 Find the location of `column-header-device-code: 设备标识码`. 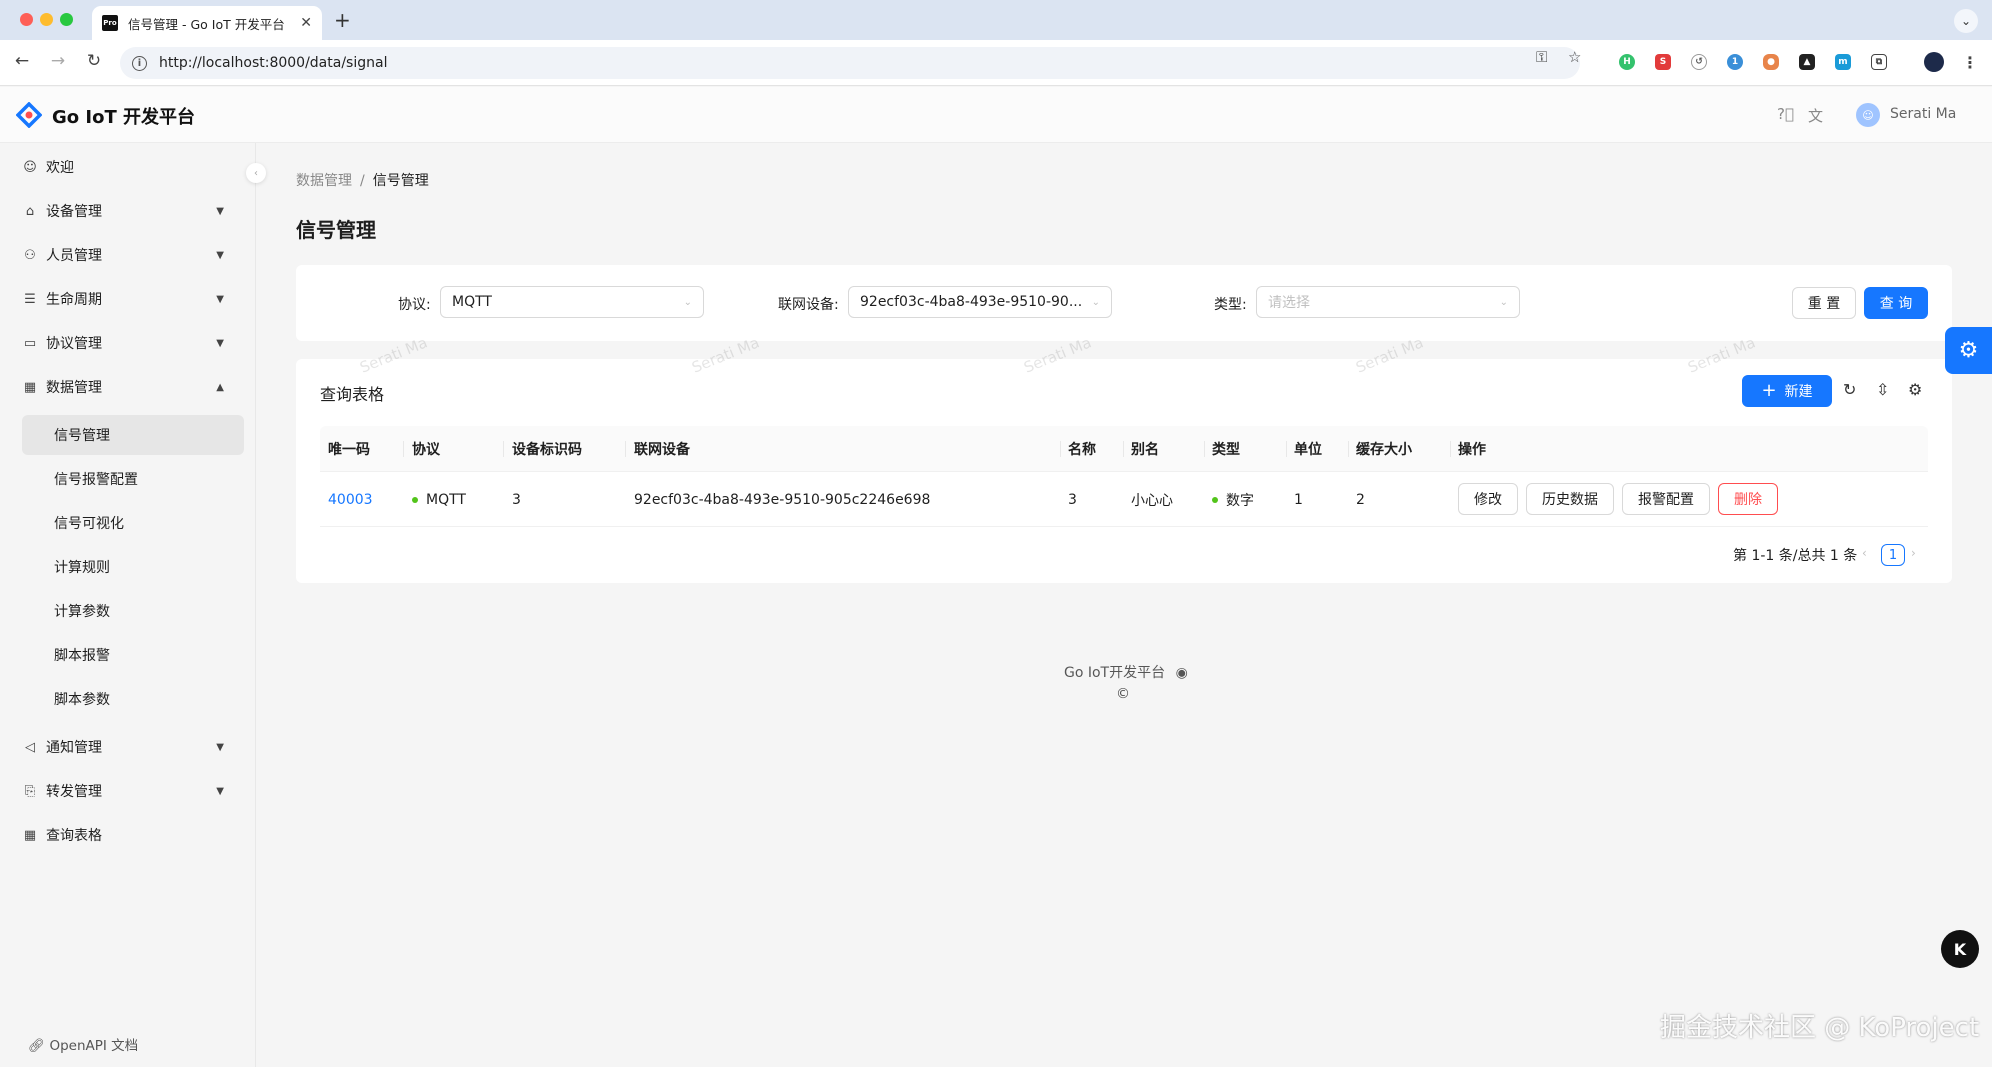

column-header-device-code: 设备标识码 is located at coordinates (547, 449).